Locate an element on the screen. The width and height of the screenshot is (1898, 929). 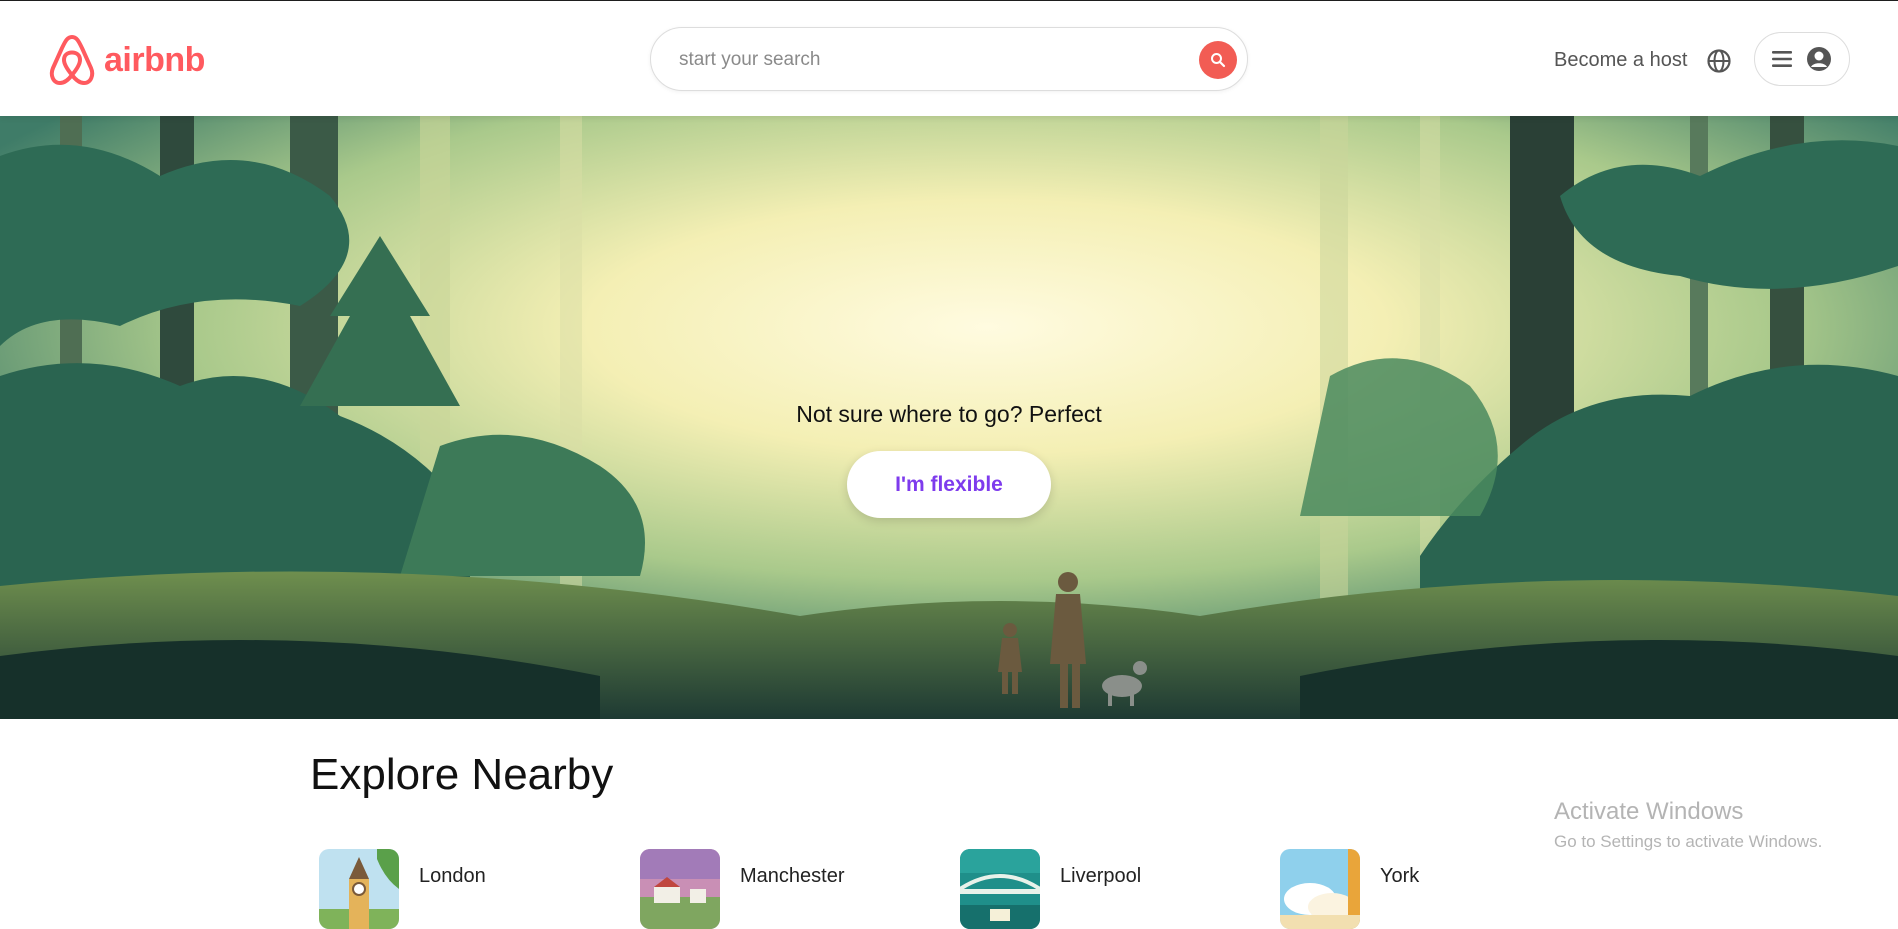
airbnb-logo-icon is located at coordinates (72, 60).